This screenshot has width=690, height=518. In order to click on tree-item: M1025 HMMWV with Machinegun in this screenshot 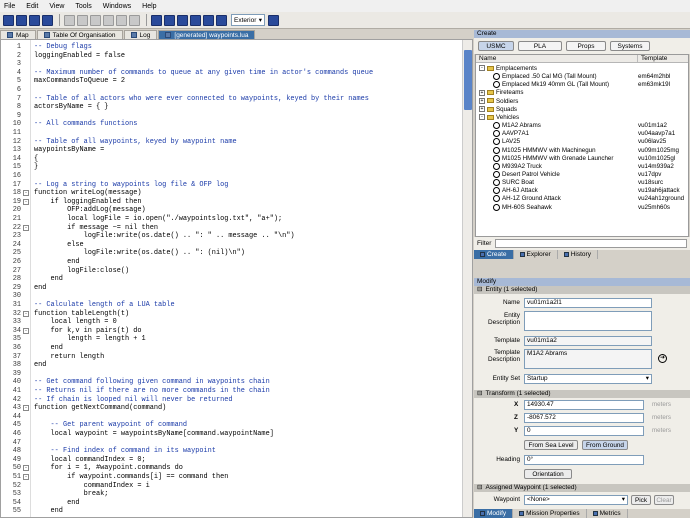, I will do `click(544, 150)`.